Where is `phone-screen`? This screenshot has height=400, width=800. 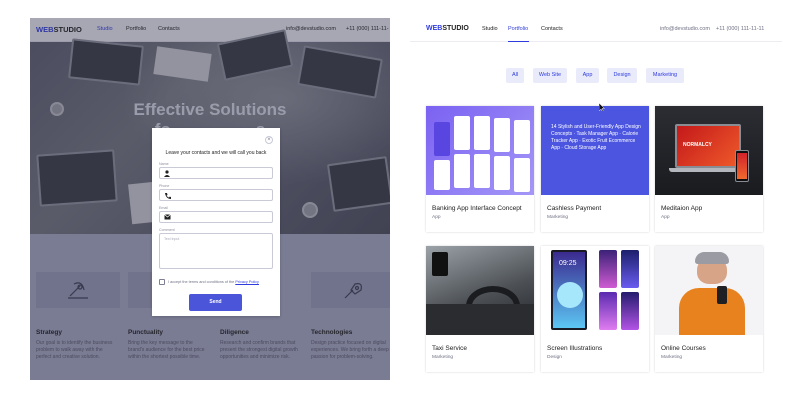
phone-screen is located at coordinates (742, 166).